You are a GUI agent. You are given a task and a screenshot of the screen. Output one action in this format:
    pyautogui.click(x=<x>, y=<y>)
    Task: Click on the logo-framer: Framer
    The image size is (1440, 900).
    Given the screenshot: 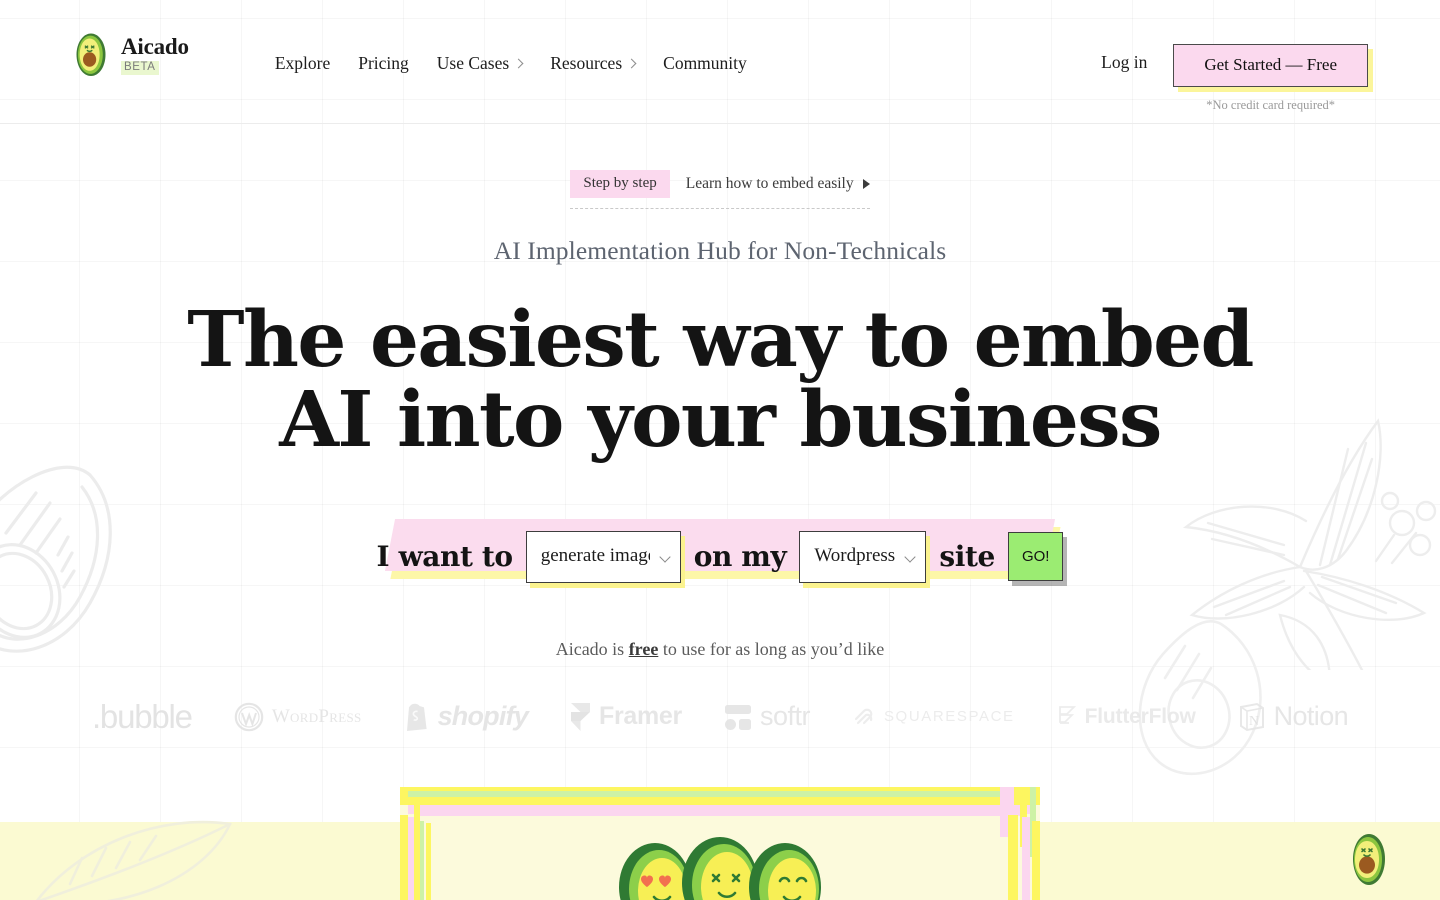 What is the action you would take?
    pyautogui.click(x=626, y=717)
    